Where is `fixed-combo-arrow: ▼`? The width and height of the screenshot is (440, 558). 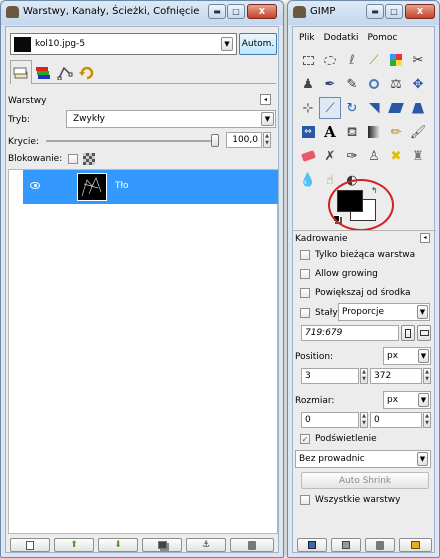
fixed-combo-arrow: ▼ is located at coordinates (422, 312).